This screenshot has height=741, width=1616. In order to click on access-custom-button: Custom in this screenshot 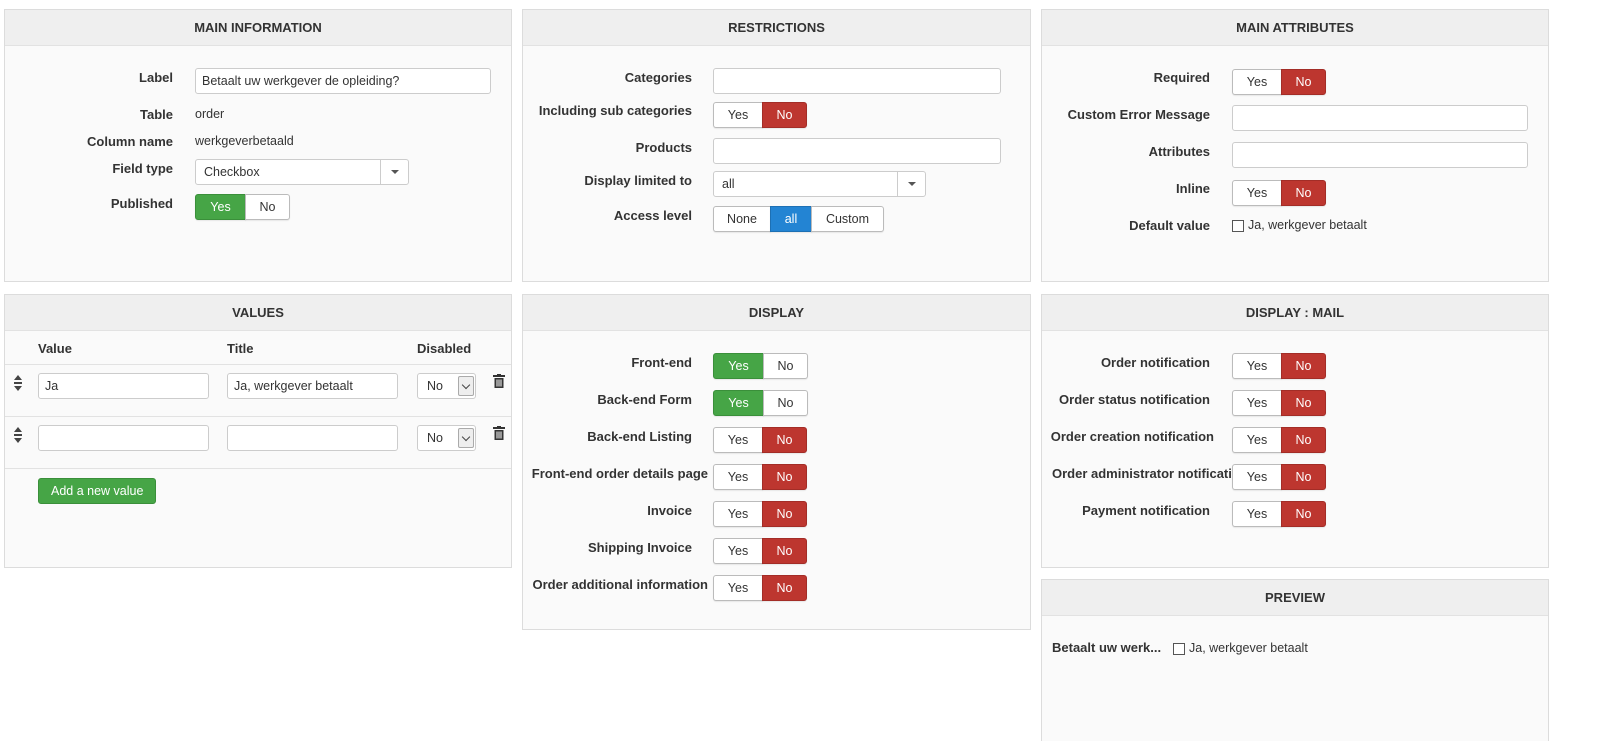, I will do `click(847, 219)`.